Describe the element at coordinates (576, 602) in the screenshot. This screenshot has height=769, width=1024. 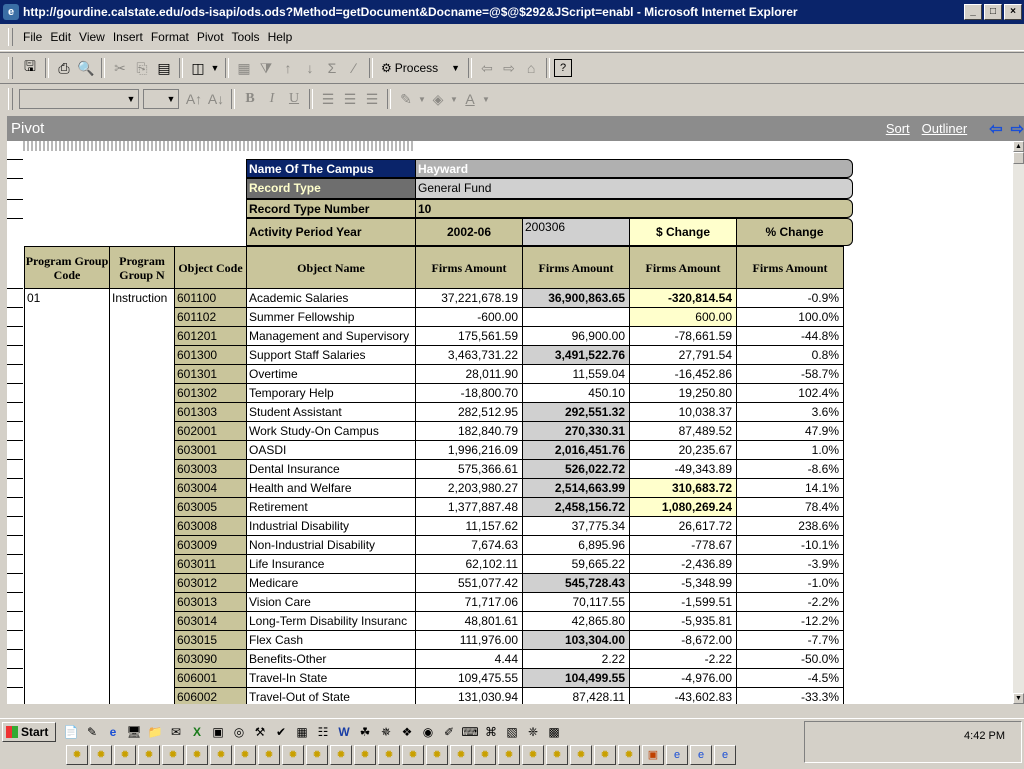
I see `firms-amount-2003-cell: 70,117.55` at that location.